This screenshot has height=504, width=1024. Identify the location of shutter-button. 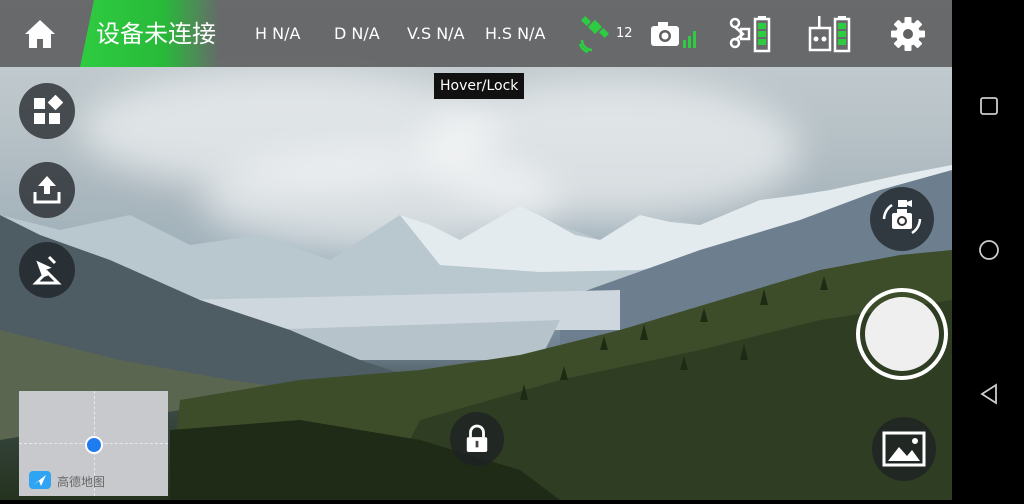
(902, 334).